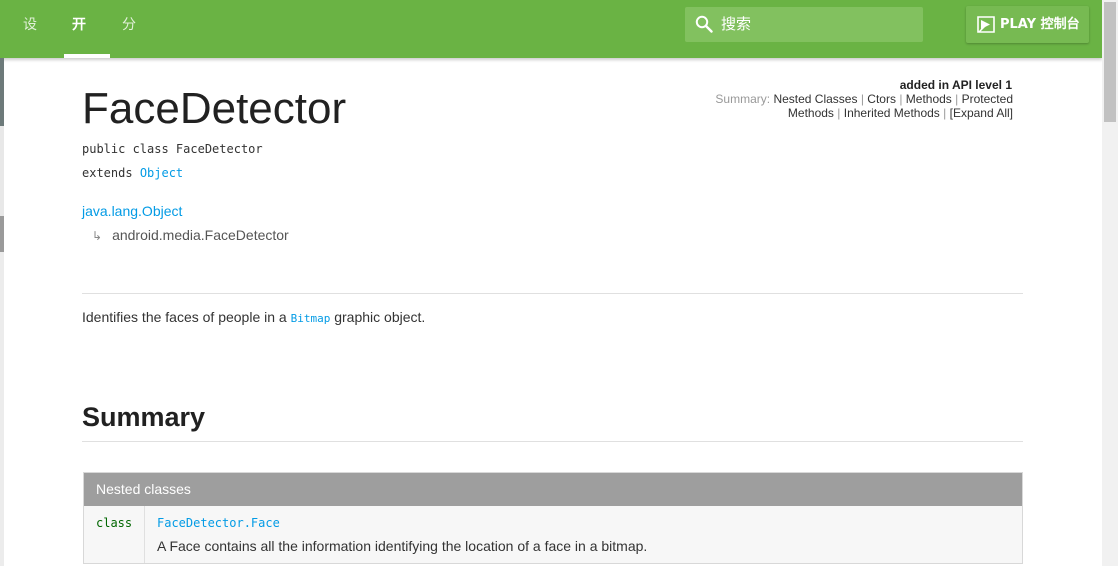 The width and height of the screenshot is (1118, 566). I want to click on hierarchy-current: ↳ android.media.FaceDetector, so click(190, 235).